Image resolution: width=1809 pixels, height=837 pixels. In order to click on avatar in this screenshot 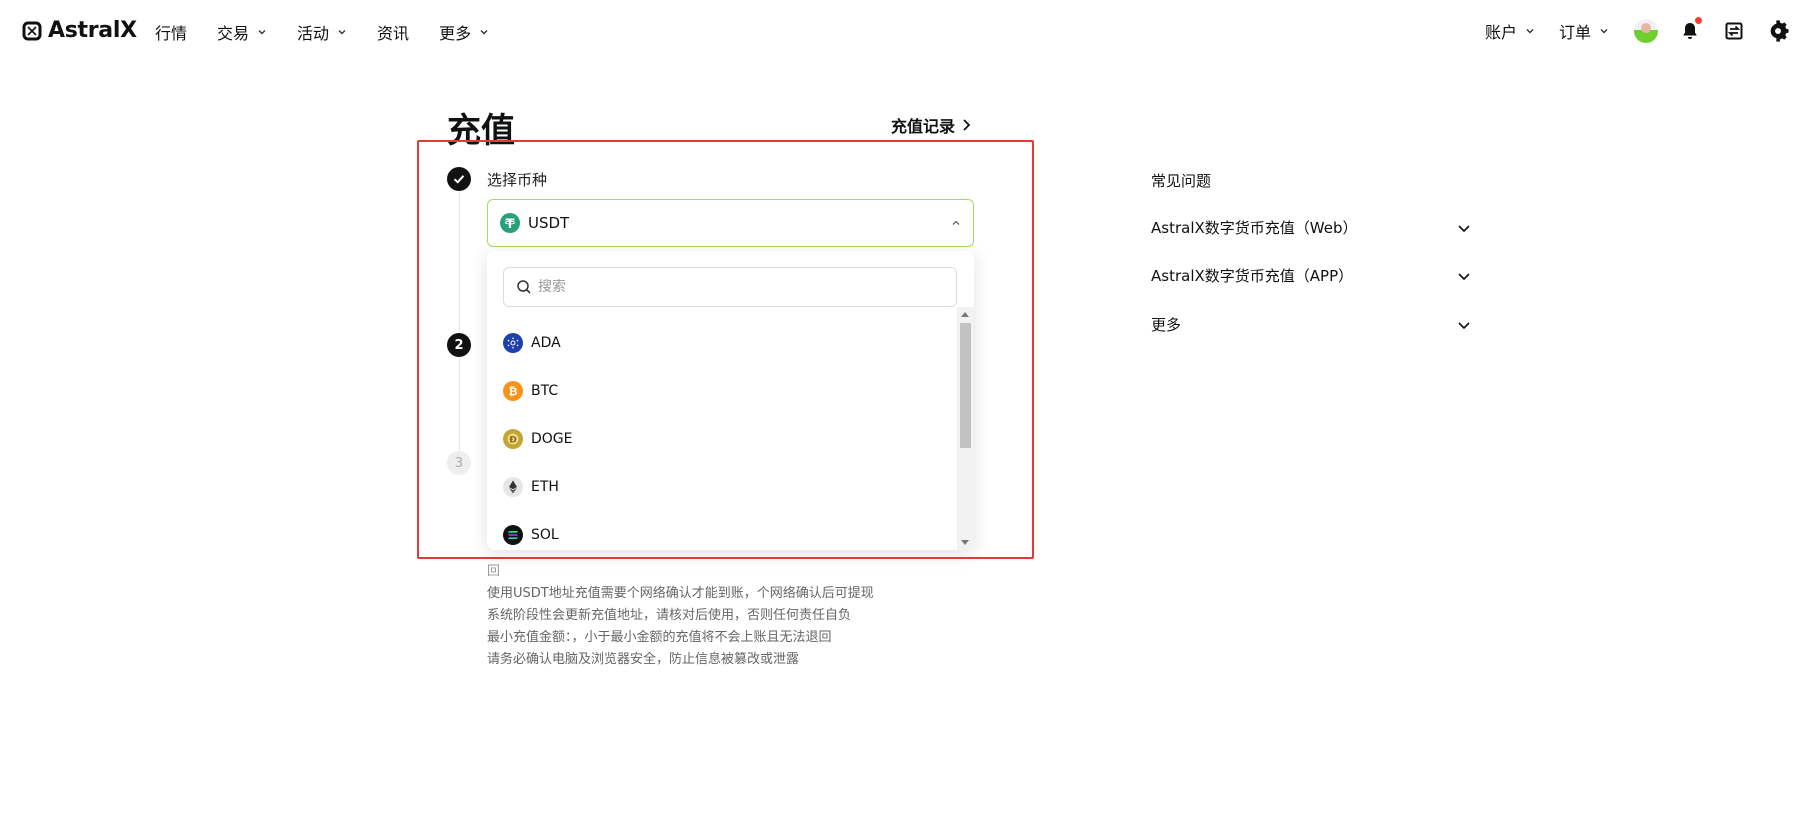, I will do `click(1646, 31)`.